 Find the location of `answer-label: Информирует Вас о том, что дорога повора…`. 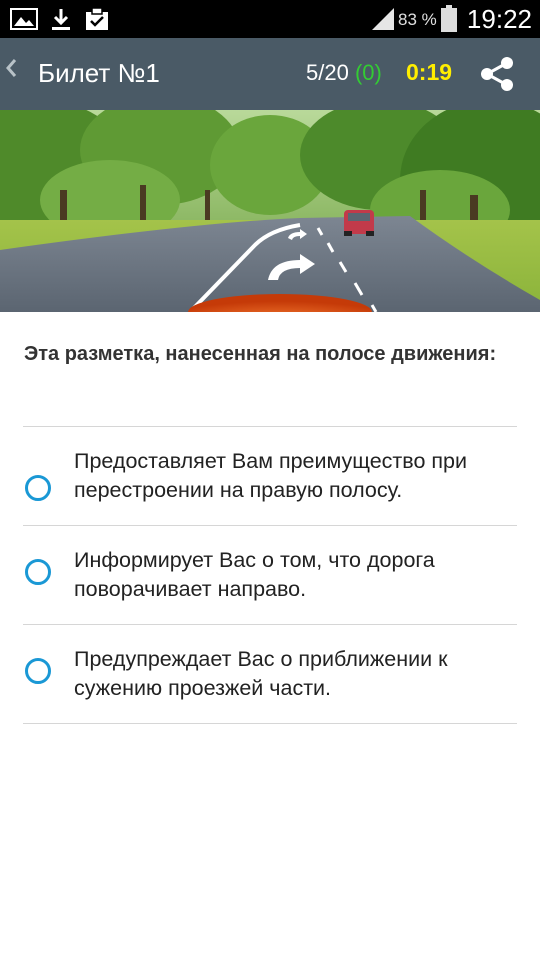

answer-label: Информирует Вас о том, что дорога повора… is located at coordinates (254, 574).